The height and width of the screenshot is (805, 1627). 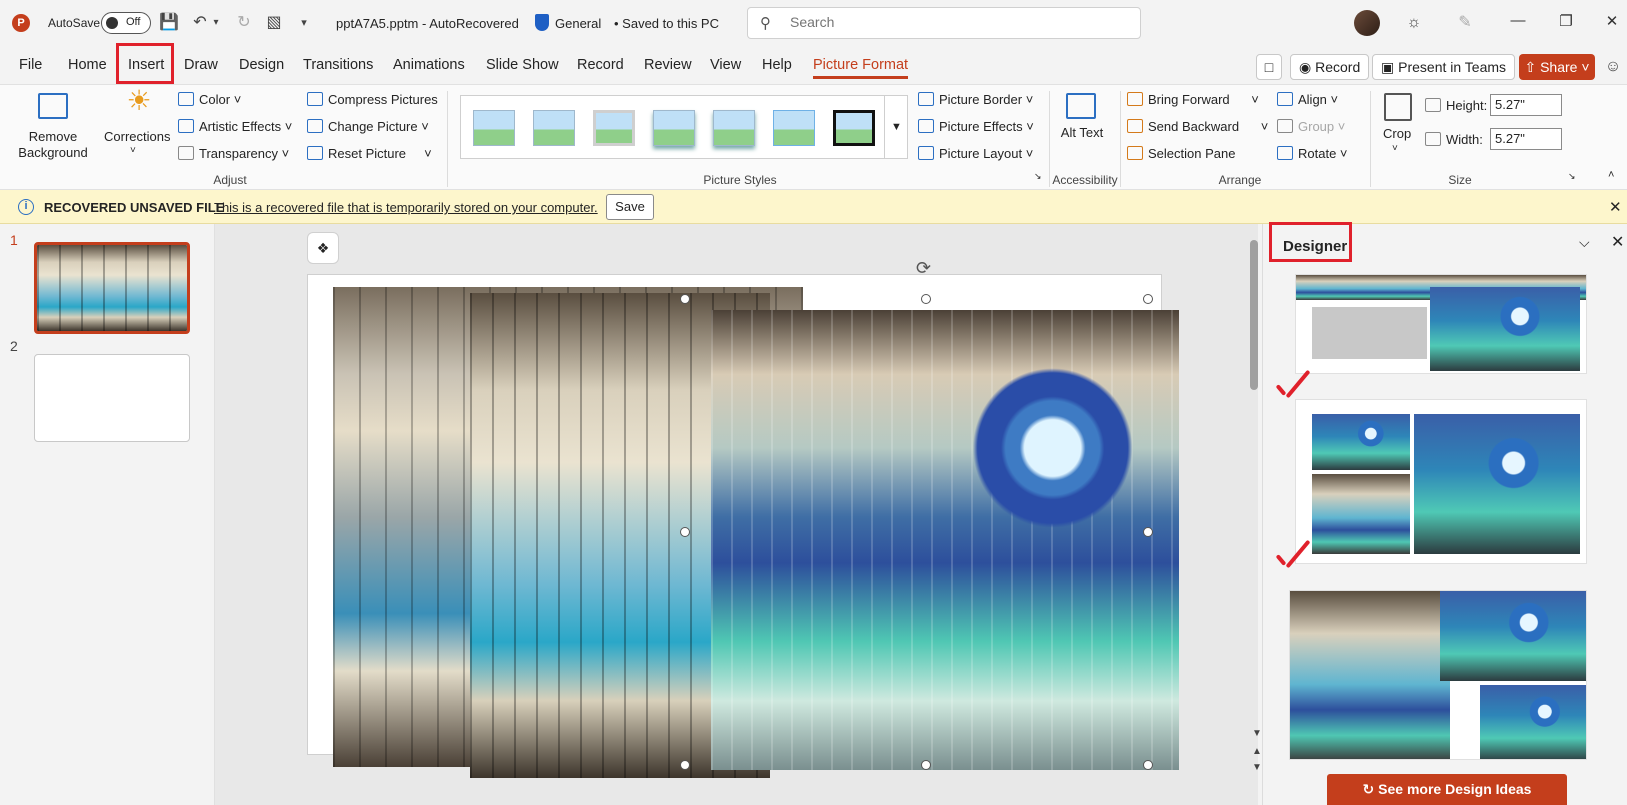 I want to click on canvas-scrollbar, so click(x=1254, y=517).